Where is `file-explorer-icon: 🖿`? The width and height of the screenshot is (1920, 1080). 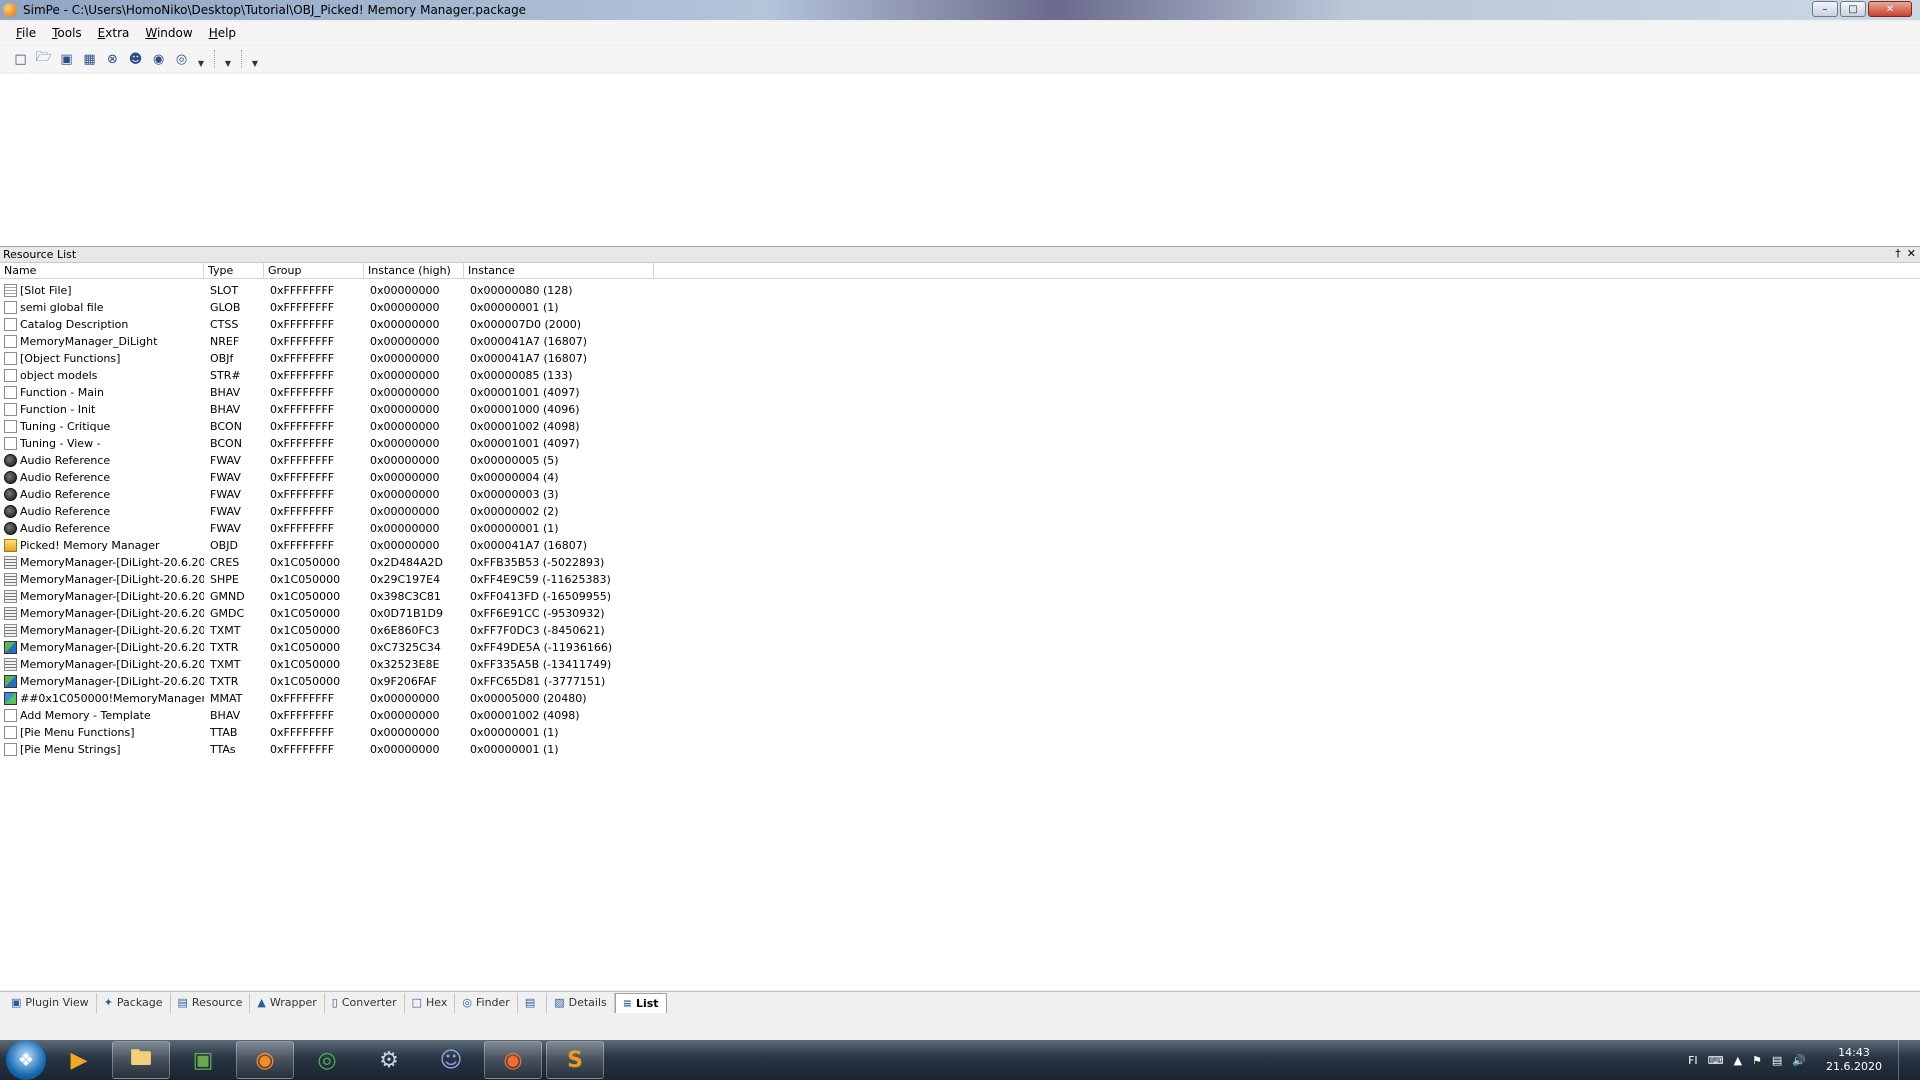
file-explorer-icon: 🖿 is located at coordinates (141, 1060).